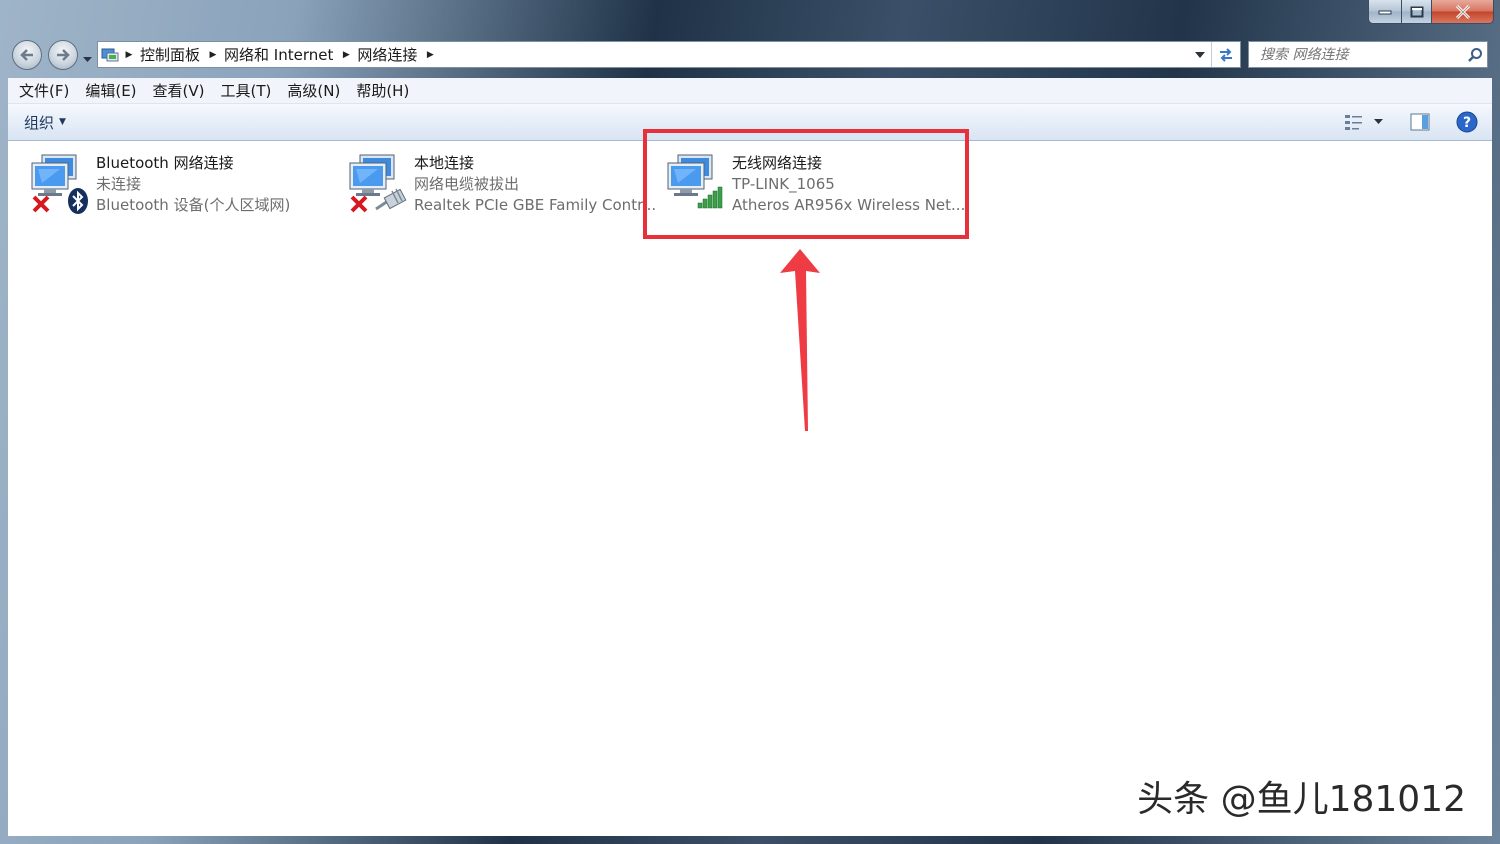 This screenshot has height=844, width=1500. Describe the element at coordinates (388, 54) in the screenshot. I see `breadcrumb-network-connections: 网络连接` at that location.